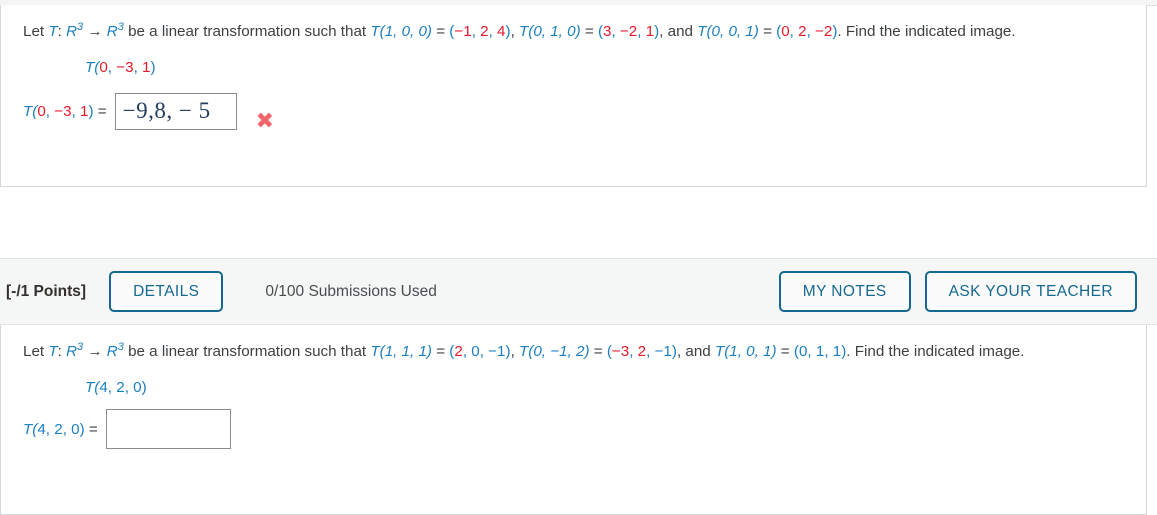 This screenshot has width=1157, height=515. I want to click on q2-prefix: Let, so click(36, 352).